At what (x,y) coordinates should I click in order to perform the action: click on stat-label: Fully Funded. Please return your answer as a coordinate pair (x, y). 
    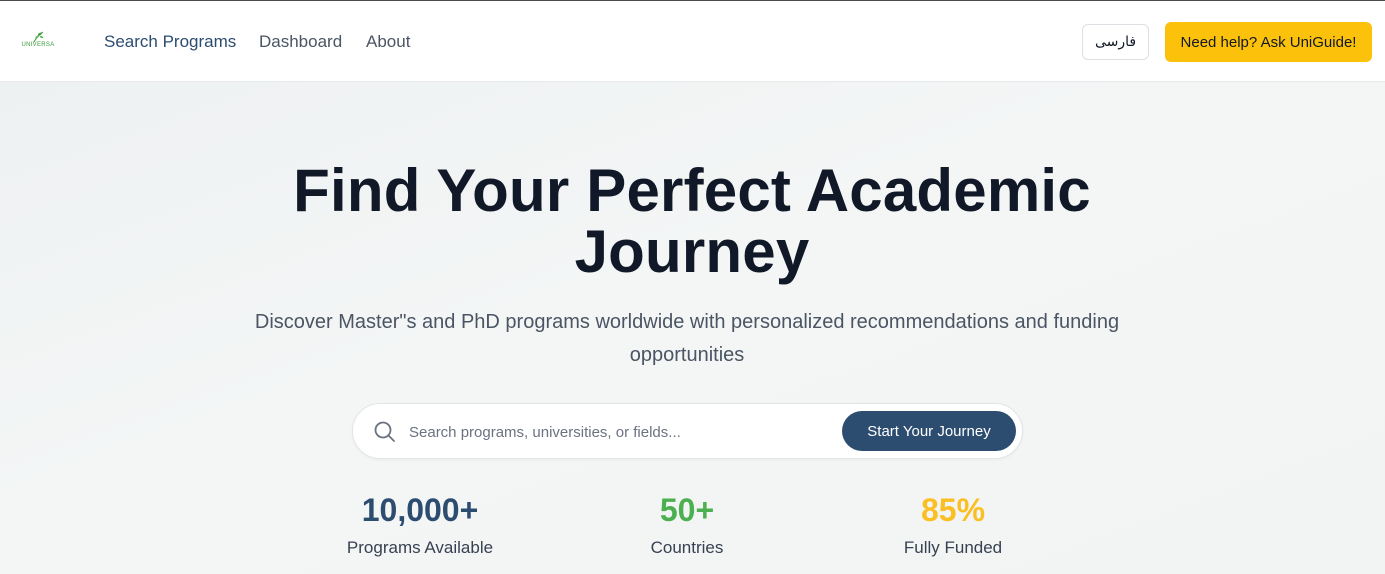
    Looking at the image, I should click on (953, 547).